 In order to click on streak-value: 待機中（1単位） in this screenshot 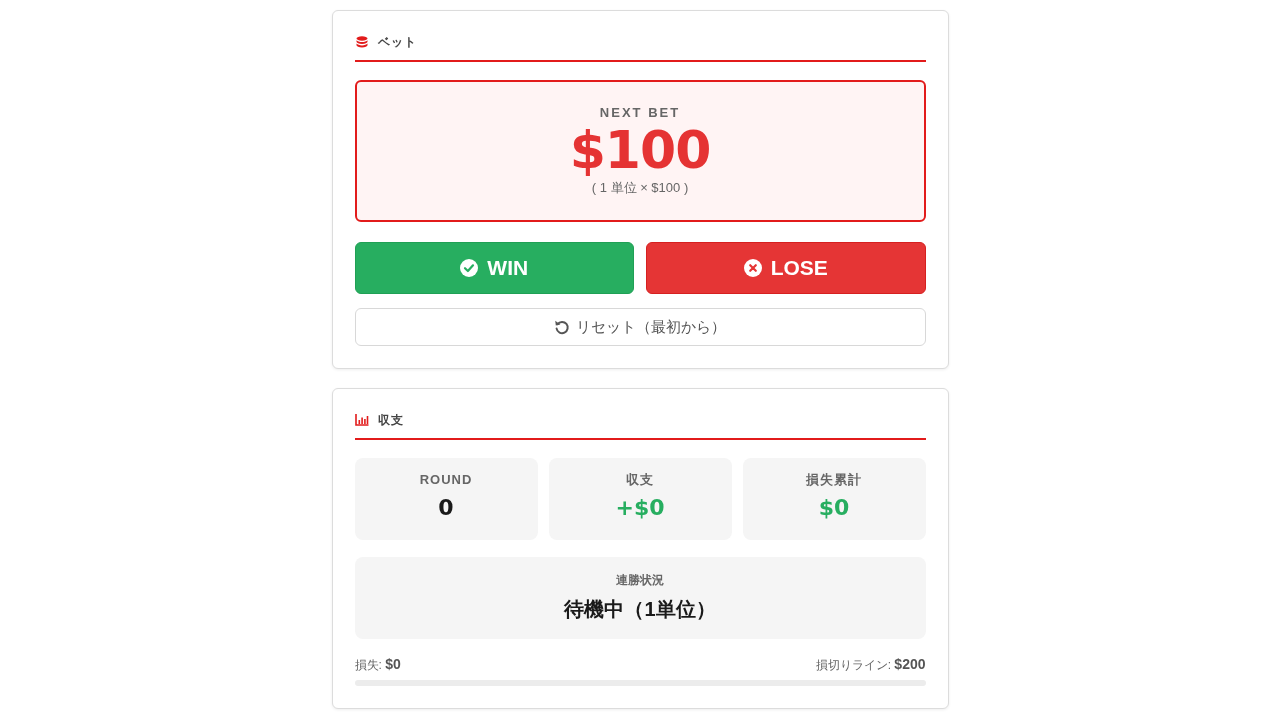, I will do `click(640, 609)`.